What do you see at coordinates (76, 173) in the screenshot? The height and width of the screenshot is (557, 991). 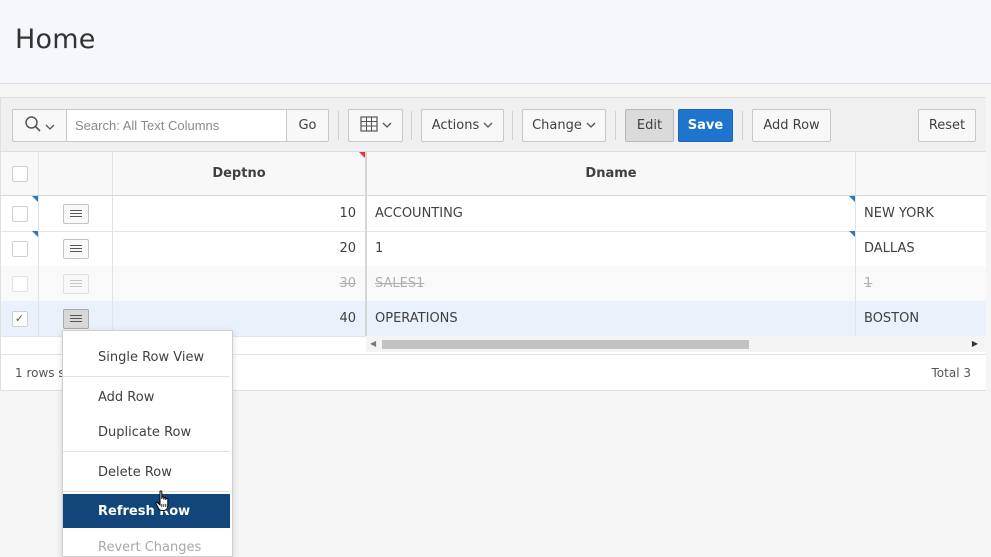 I see `row-actions-header` at bounding box center [76, 173].